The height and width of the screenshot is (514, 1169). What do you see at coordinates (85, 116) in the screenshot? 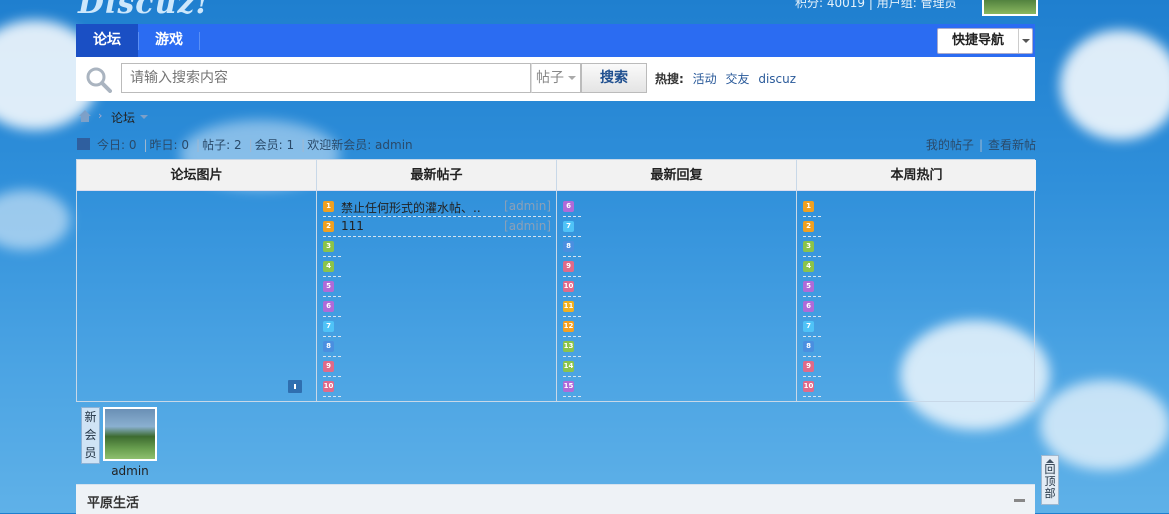
I see `home-icon` at bounding box center [85, 116].